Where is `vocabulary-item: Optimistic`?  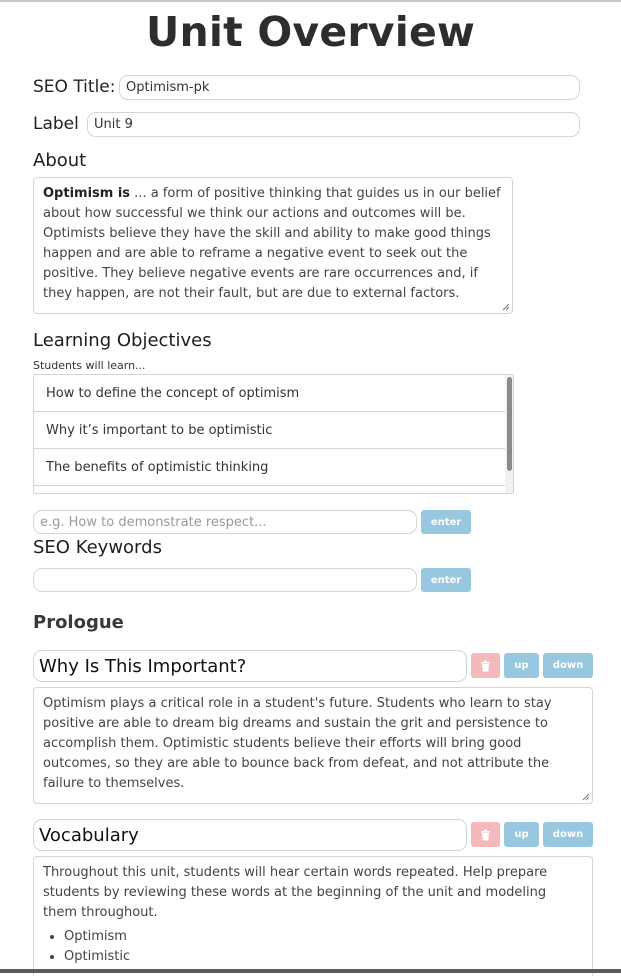 vocabulary-item: Optimistic is located at coordinates (323, 957).